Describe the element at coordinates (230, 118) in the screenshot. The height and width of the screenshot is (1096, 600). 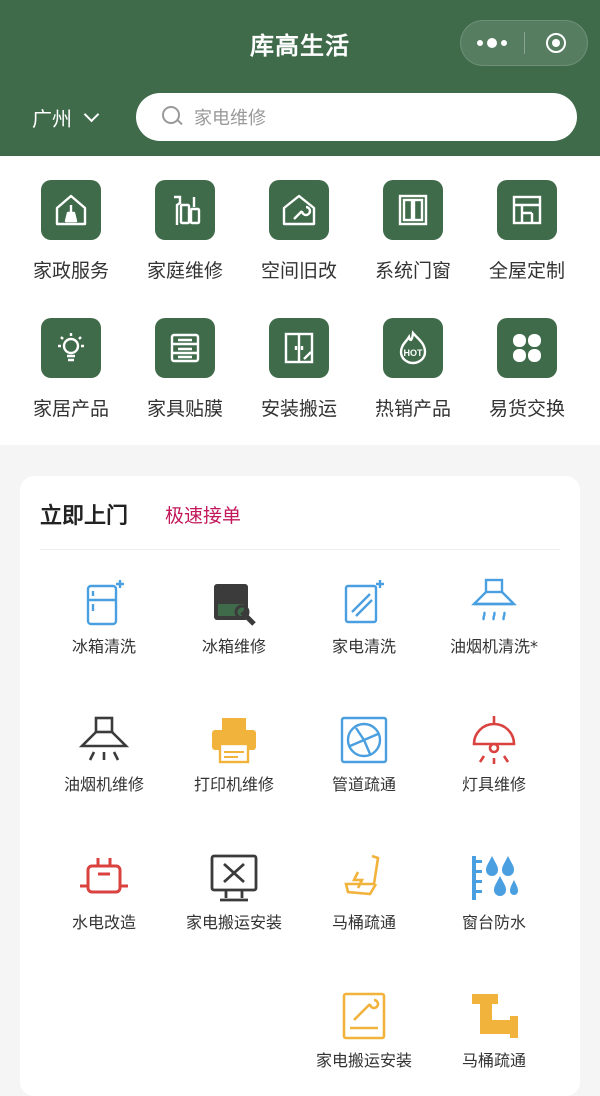
I see `search-placeholder: 家电维修` at that location.